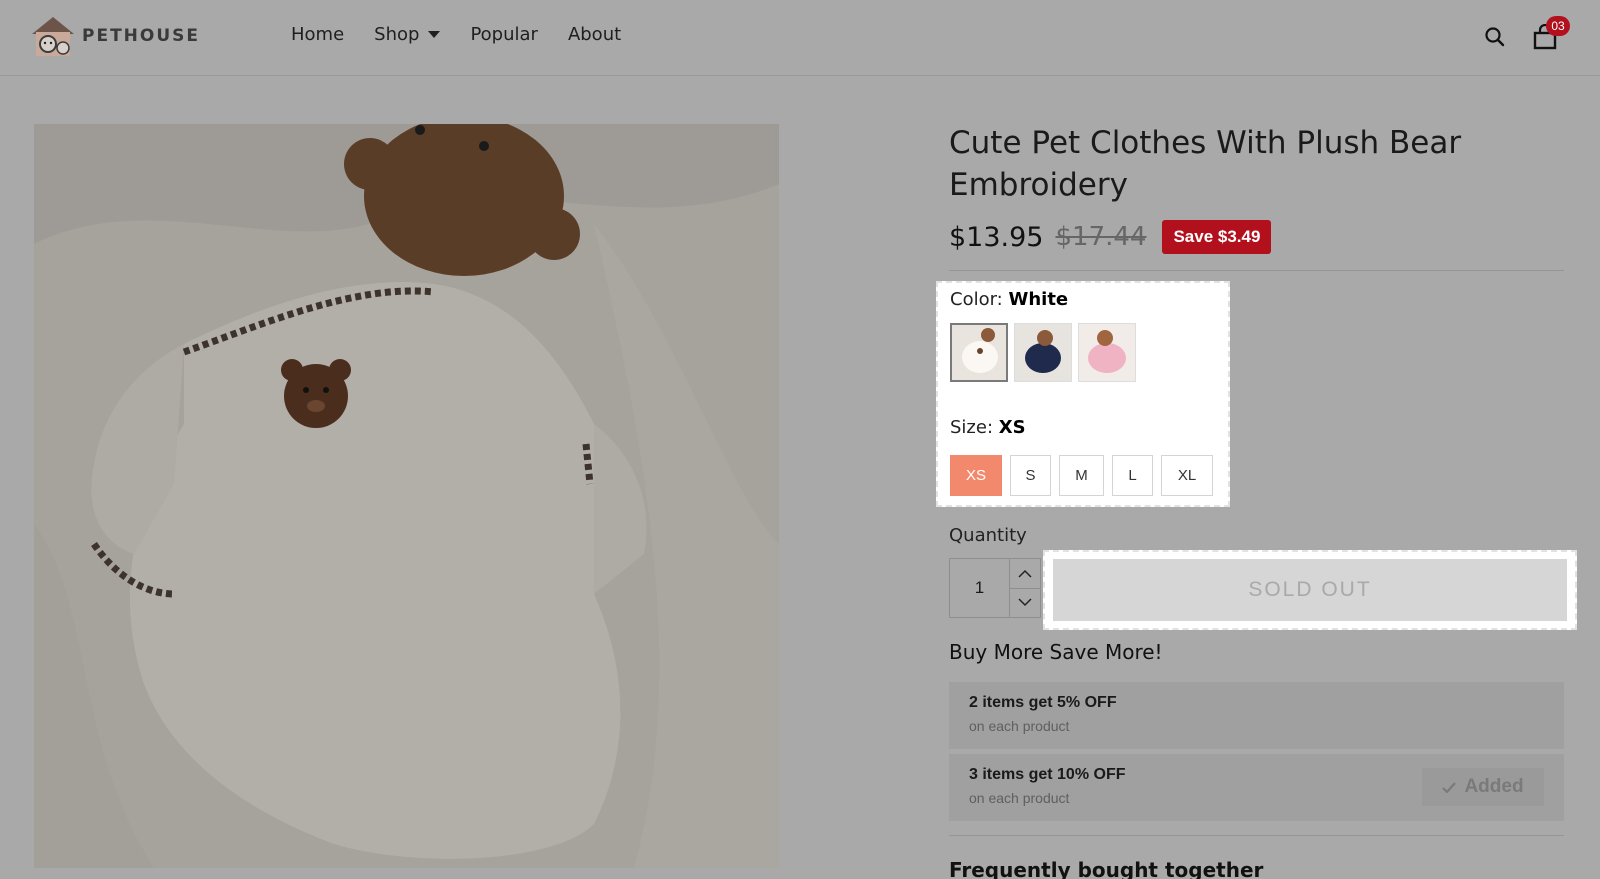  What do you see at coordinates (996, 237) in the screenshot?
I see `sale-price: $13.95` at bounding box center [996, 237].